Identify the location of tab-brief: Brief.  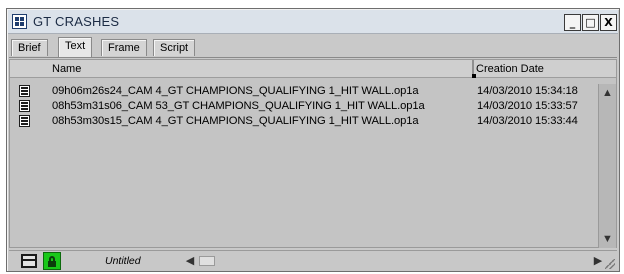
(29, 47).